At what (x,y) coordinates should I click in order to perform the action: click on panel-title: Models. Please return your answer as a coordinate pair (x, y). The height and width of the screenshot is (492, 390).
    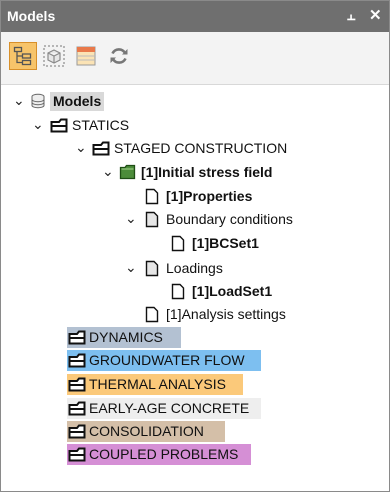
    Looking at the image, I should click on (31, 16).